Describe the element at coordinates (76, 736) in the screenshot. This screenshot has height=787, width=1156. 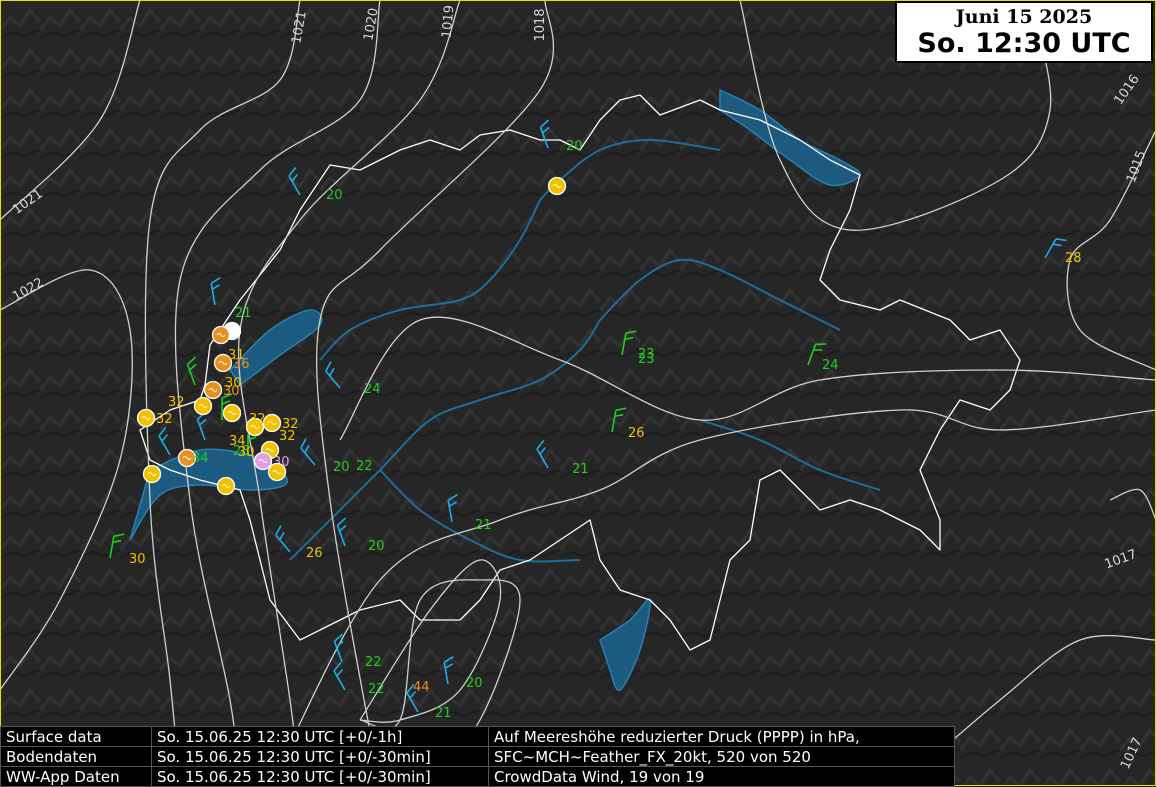
I see `info-label: Surface data` at that location.